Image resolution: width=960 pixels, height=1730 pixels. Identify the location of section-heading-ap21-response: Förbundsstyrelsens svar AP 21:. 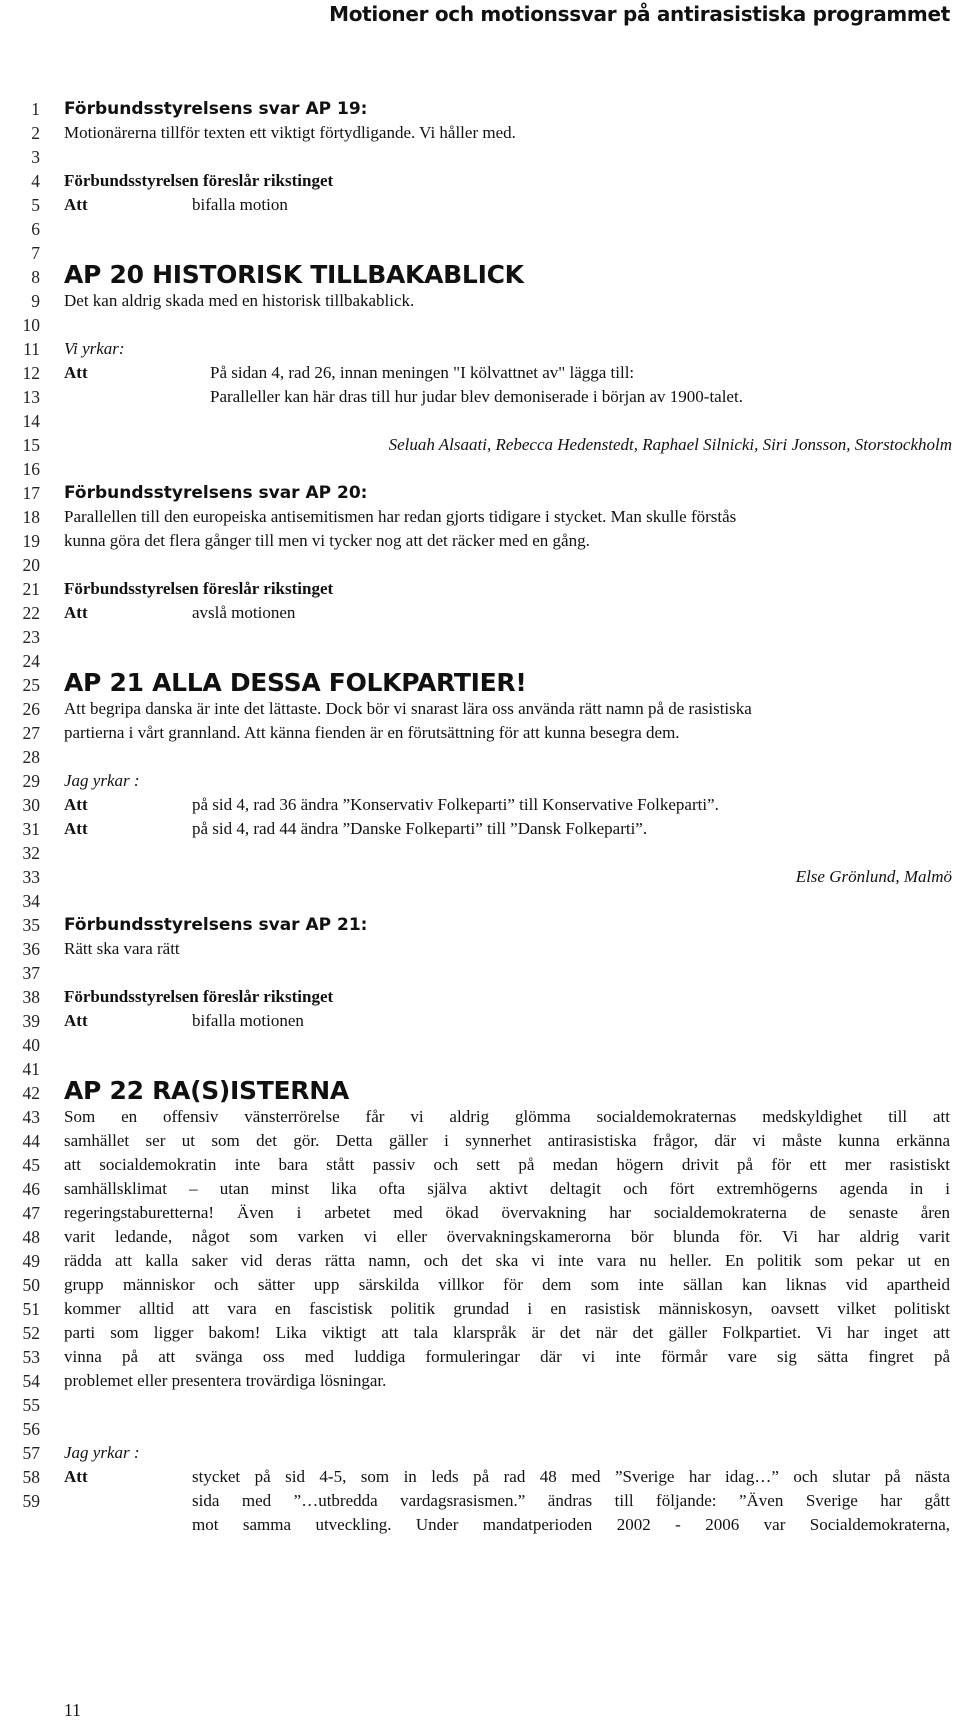
(216, 925).